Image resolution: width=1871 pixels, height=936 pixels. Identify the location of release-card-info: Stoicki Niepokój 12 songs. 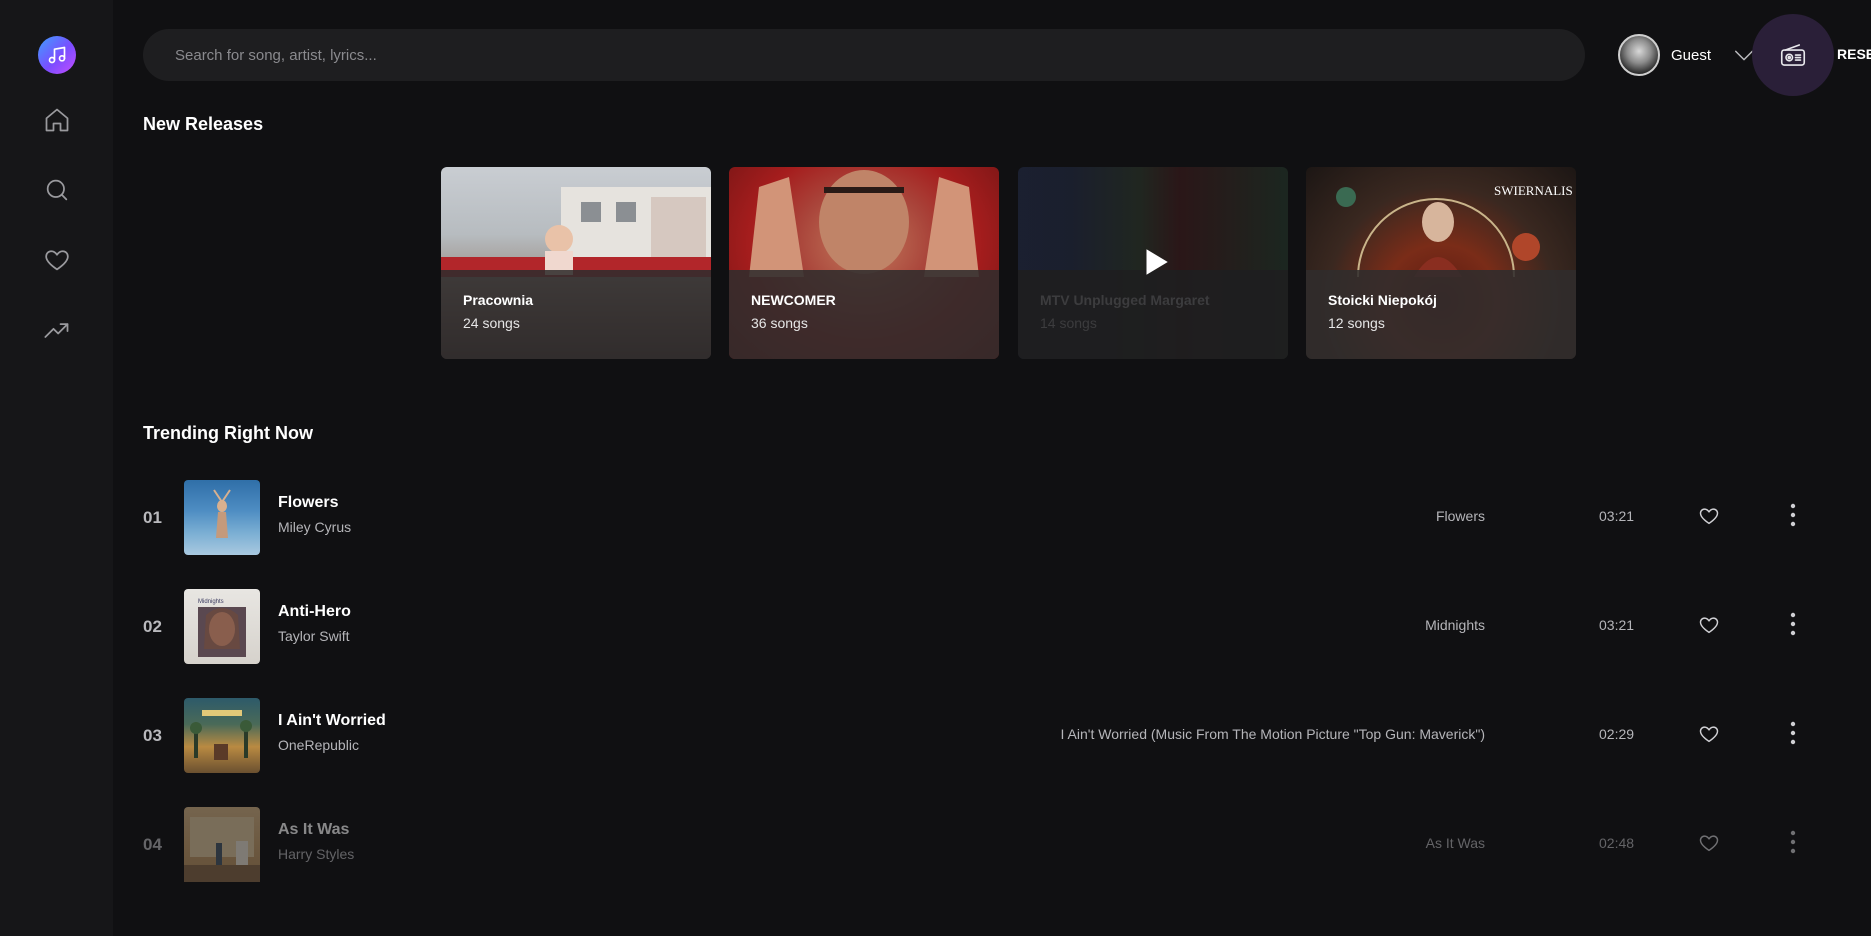
(1441, 314).